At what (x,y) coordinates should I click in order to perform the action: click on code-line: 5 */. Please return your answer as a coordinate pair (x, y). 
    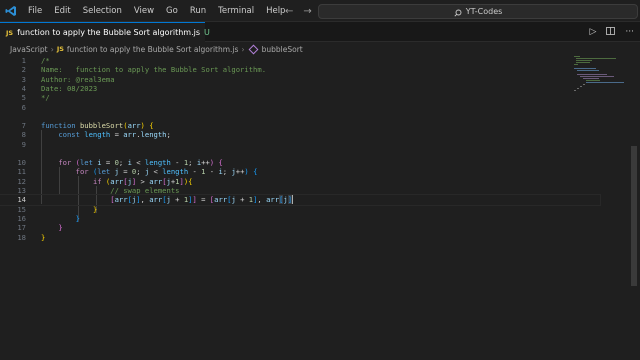
    Looking at the image, I should click on (300, 97).